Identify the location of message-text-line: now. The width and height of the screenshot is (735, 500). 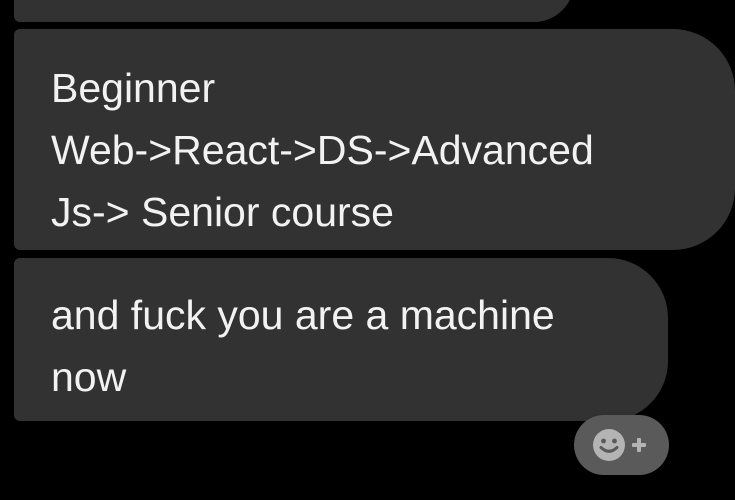
(89, 377).